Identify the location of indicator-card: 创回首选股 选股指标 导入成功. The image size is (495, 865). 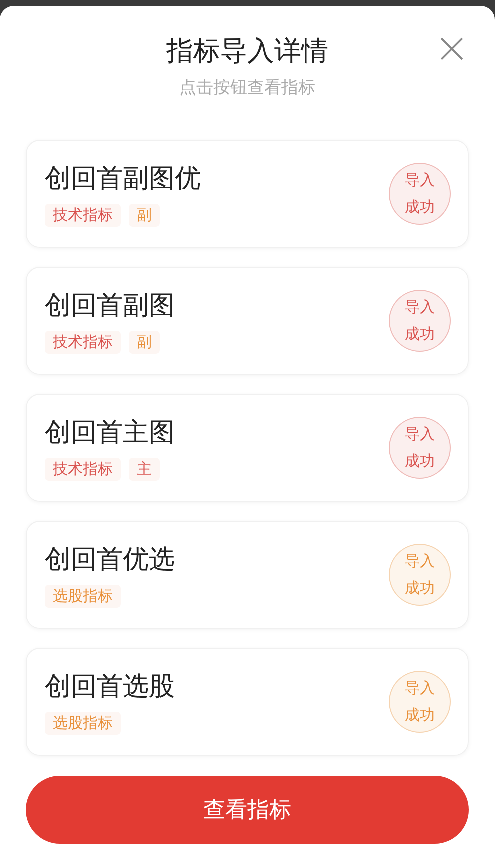
(247, 702).